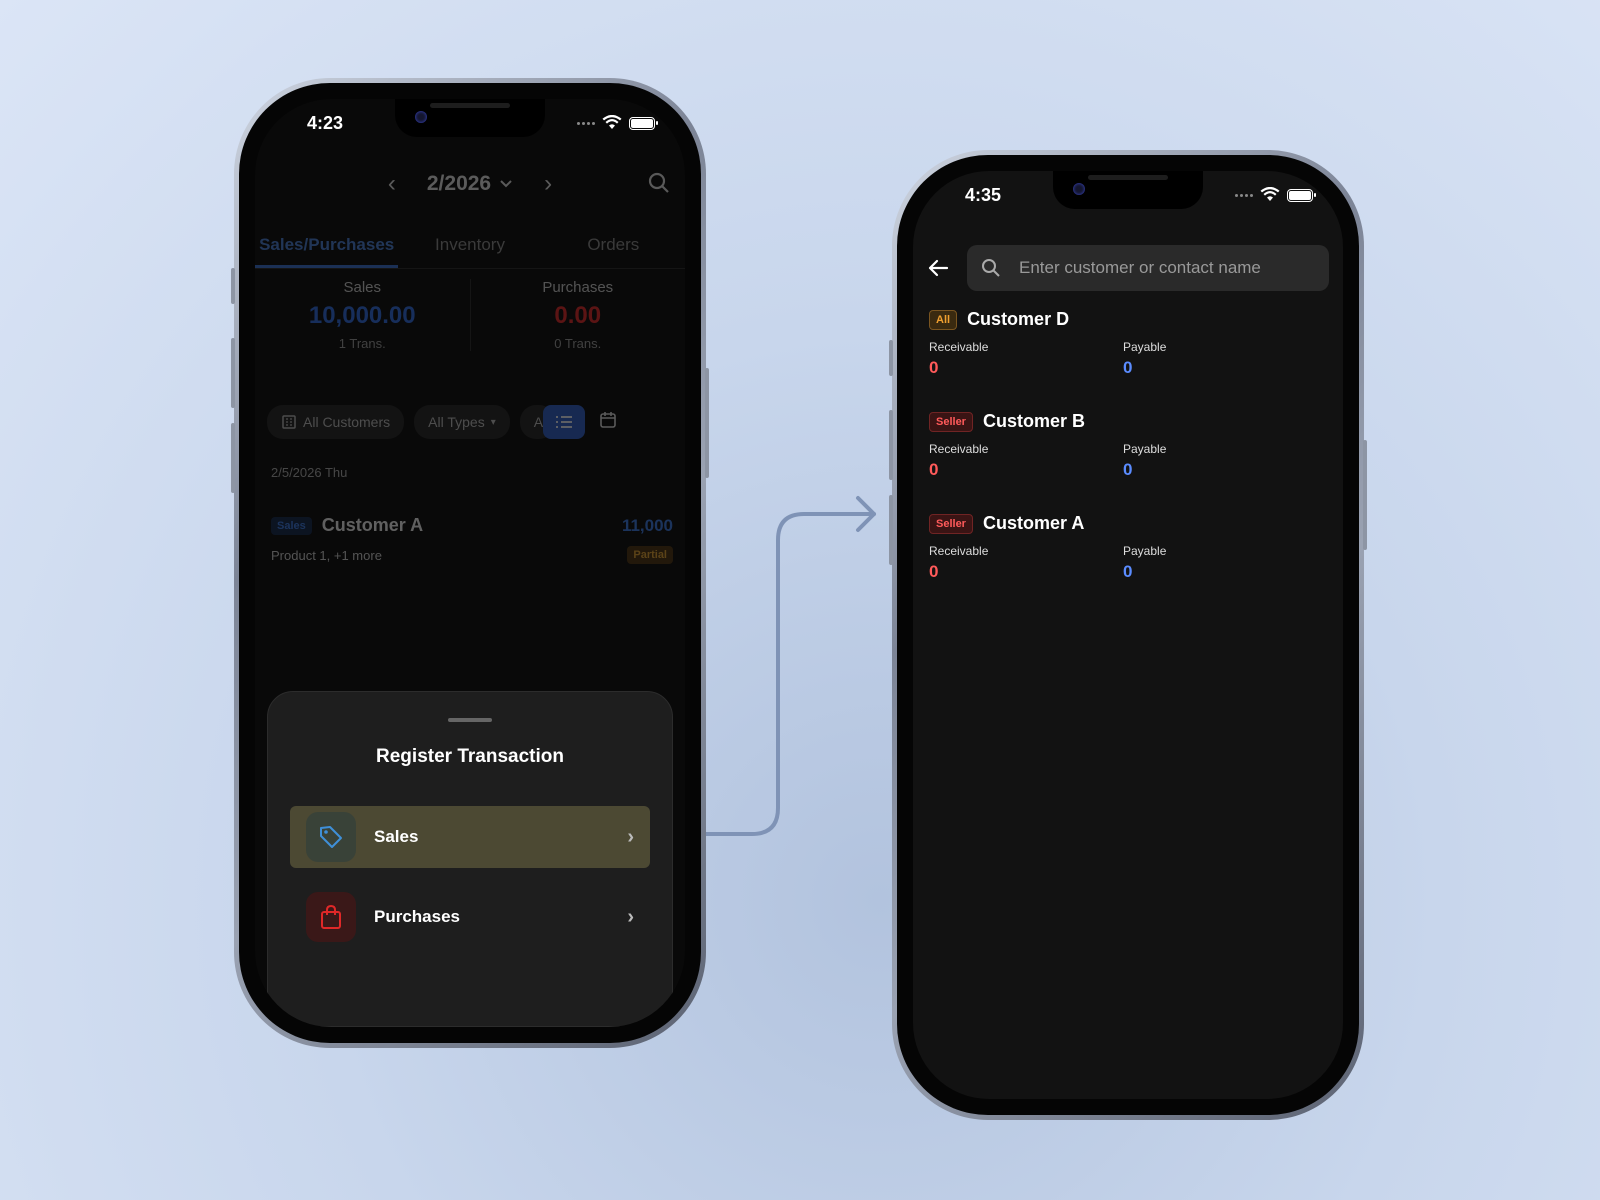  Describe the element at coordinates (506, 184) in the screenshot. I see `chevron-down-icon` at that location.